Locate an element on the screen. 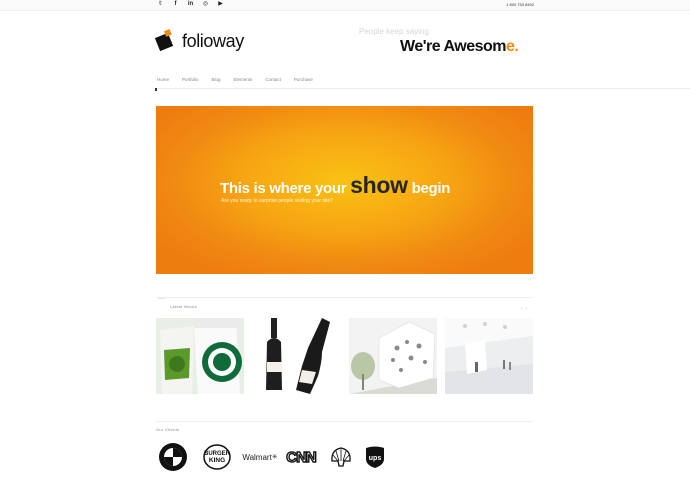 The image size is (690, 484). works-carousel-arrows: ‹› is located at coordinates (525, 309).